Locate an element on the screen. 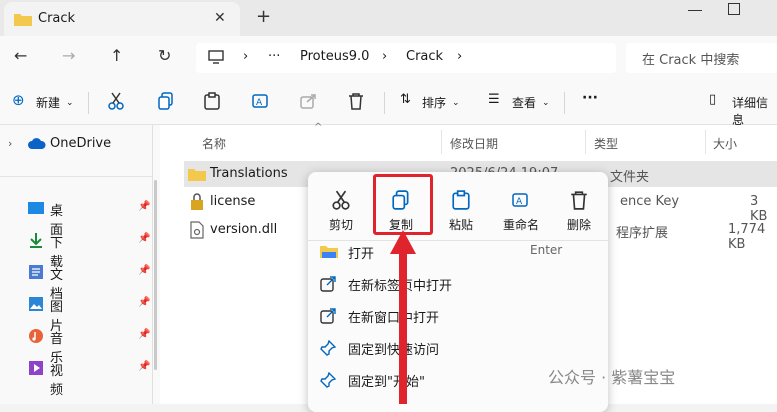 This screenshot has width=777, height=412. share-icon is located at coordinates (309, 101).